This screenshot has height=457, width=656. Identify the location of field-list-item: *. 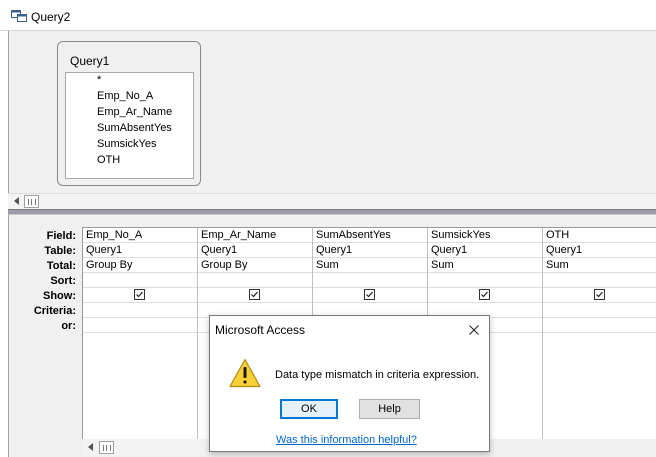
(99, 80).